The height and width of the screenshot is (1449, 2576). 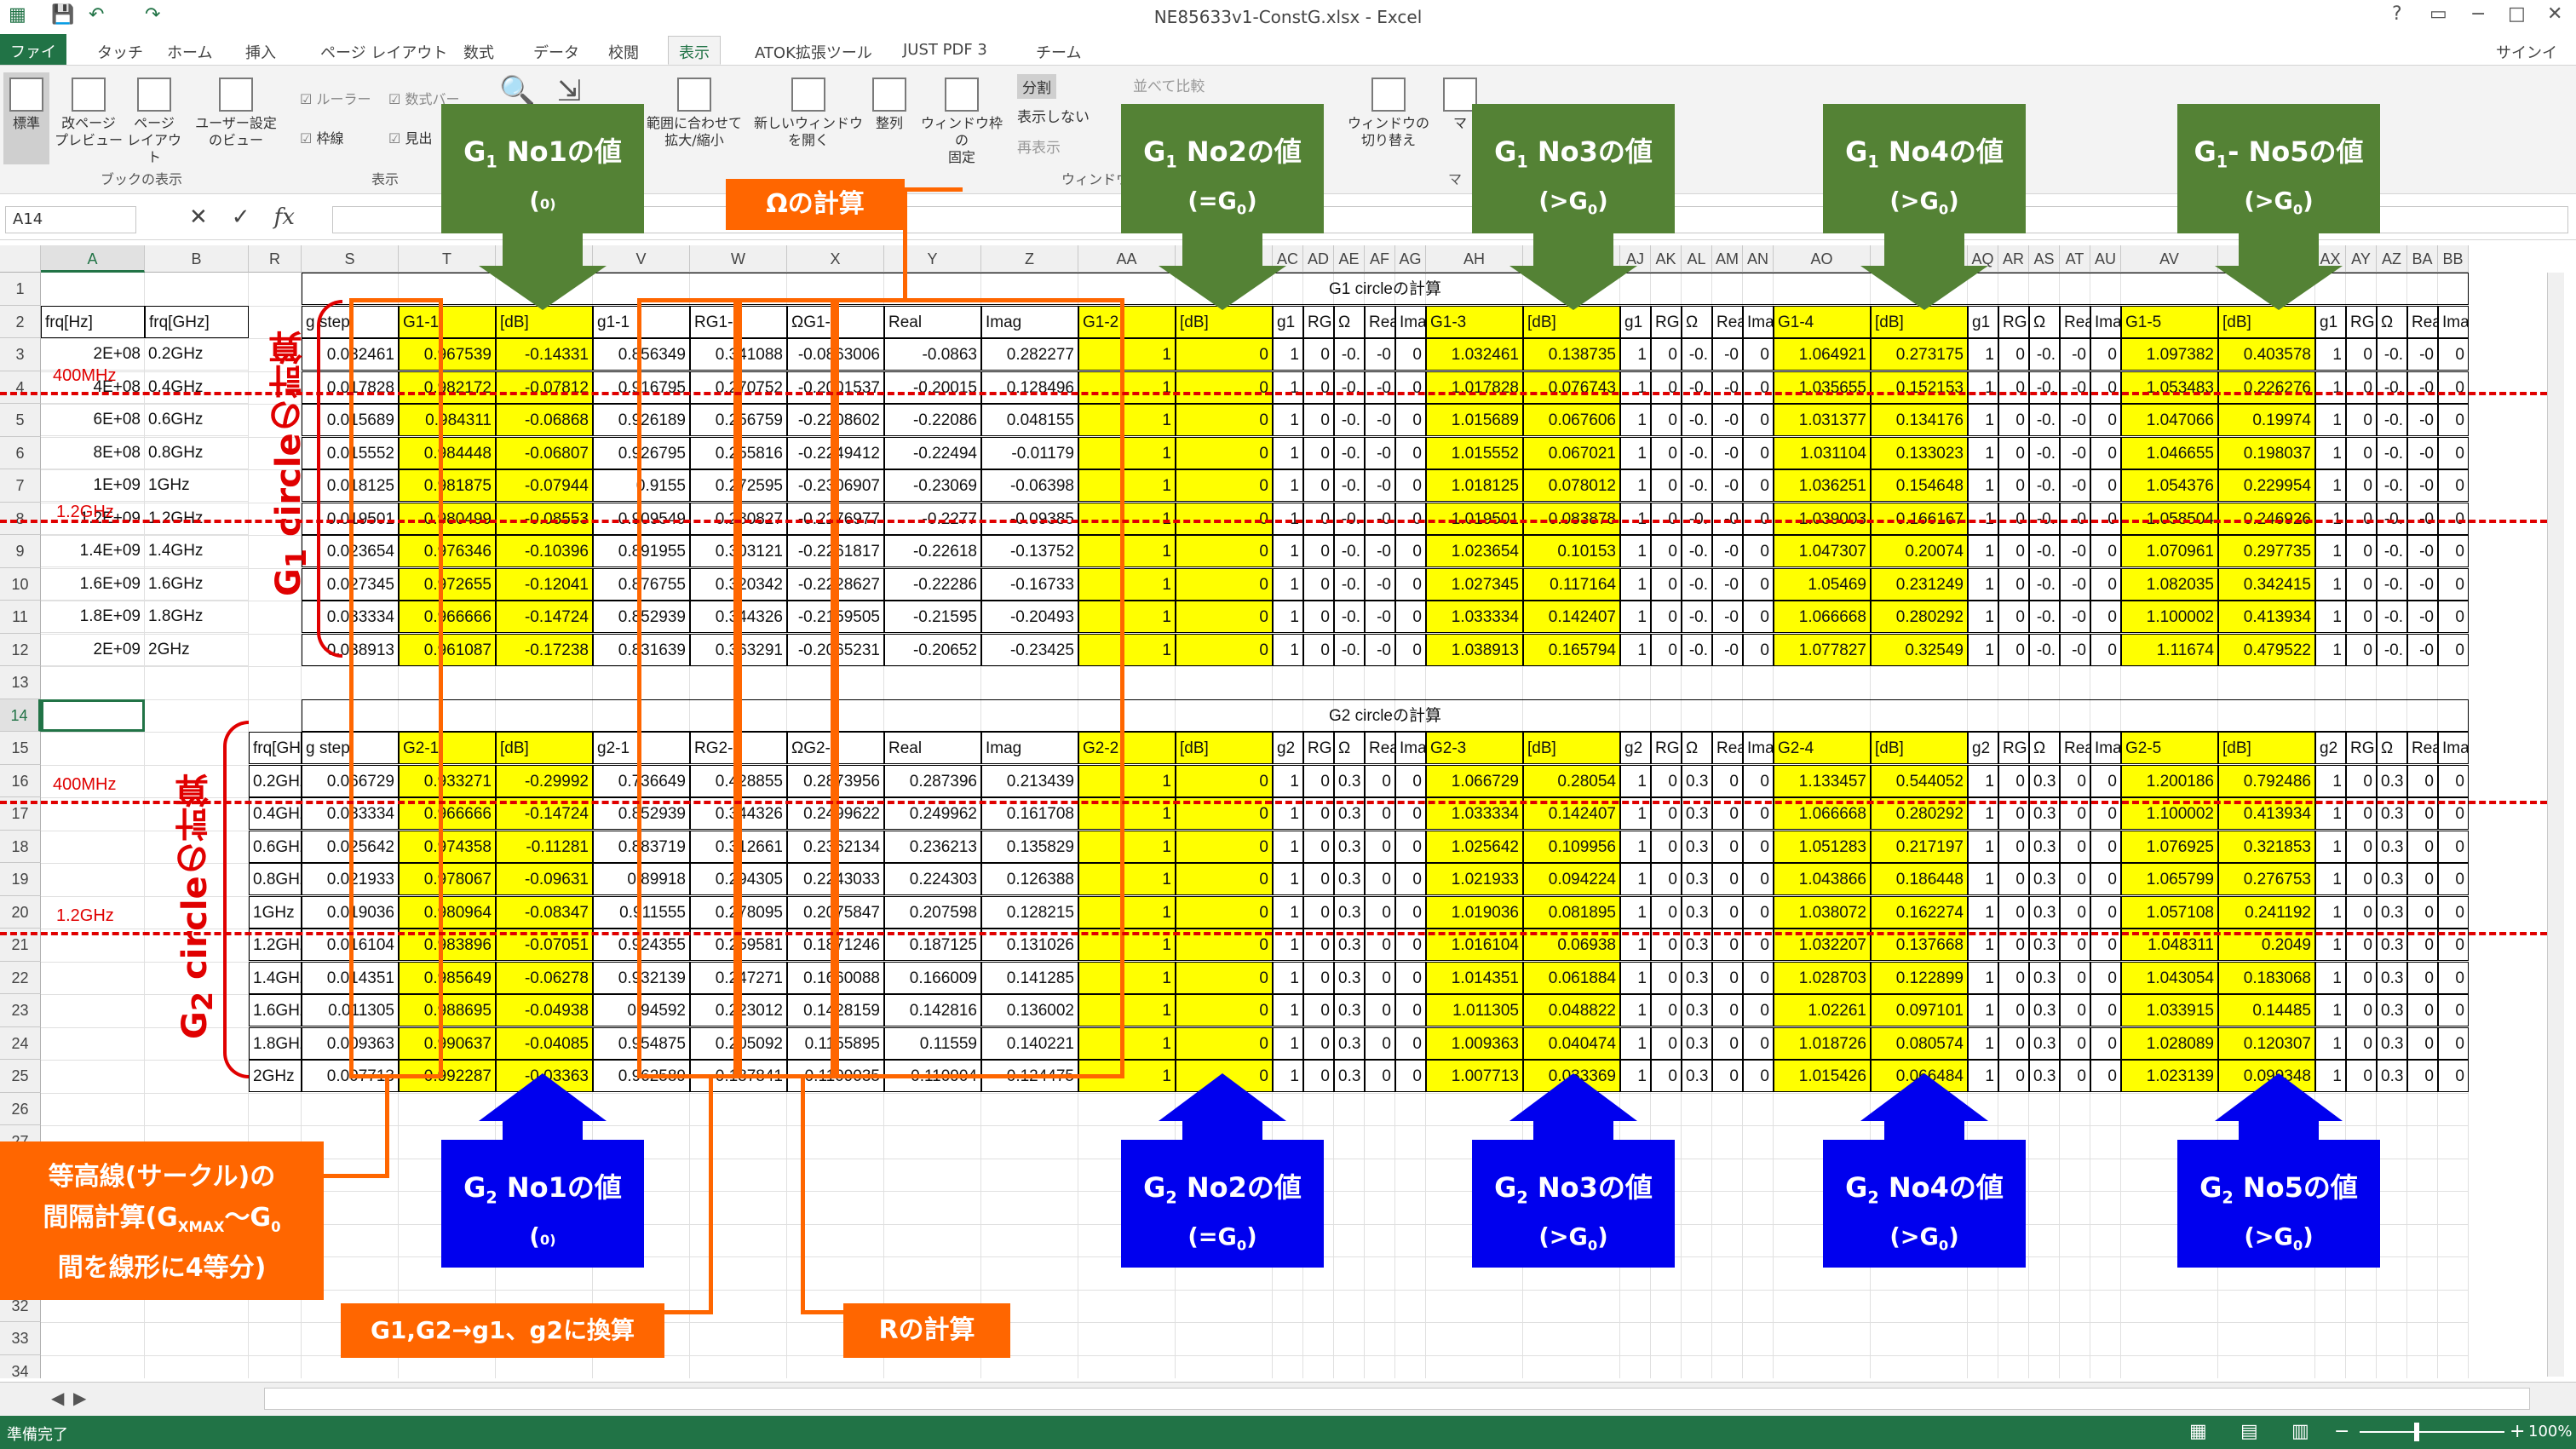 I want to click on data-cell: 1E+09, so click(x=93, y=486).